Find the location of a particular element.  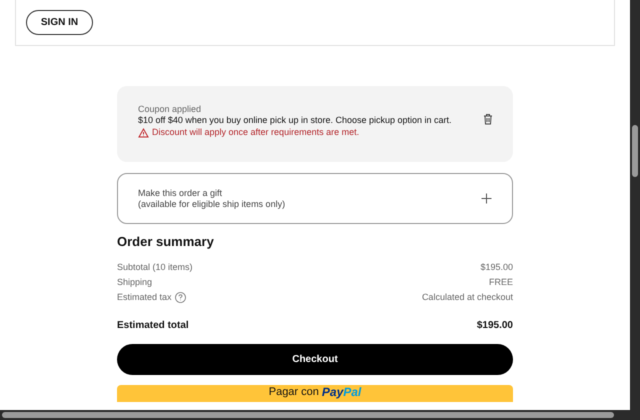

warning-icon is located at coordinates (143, 133).